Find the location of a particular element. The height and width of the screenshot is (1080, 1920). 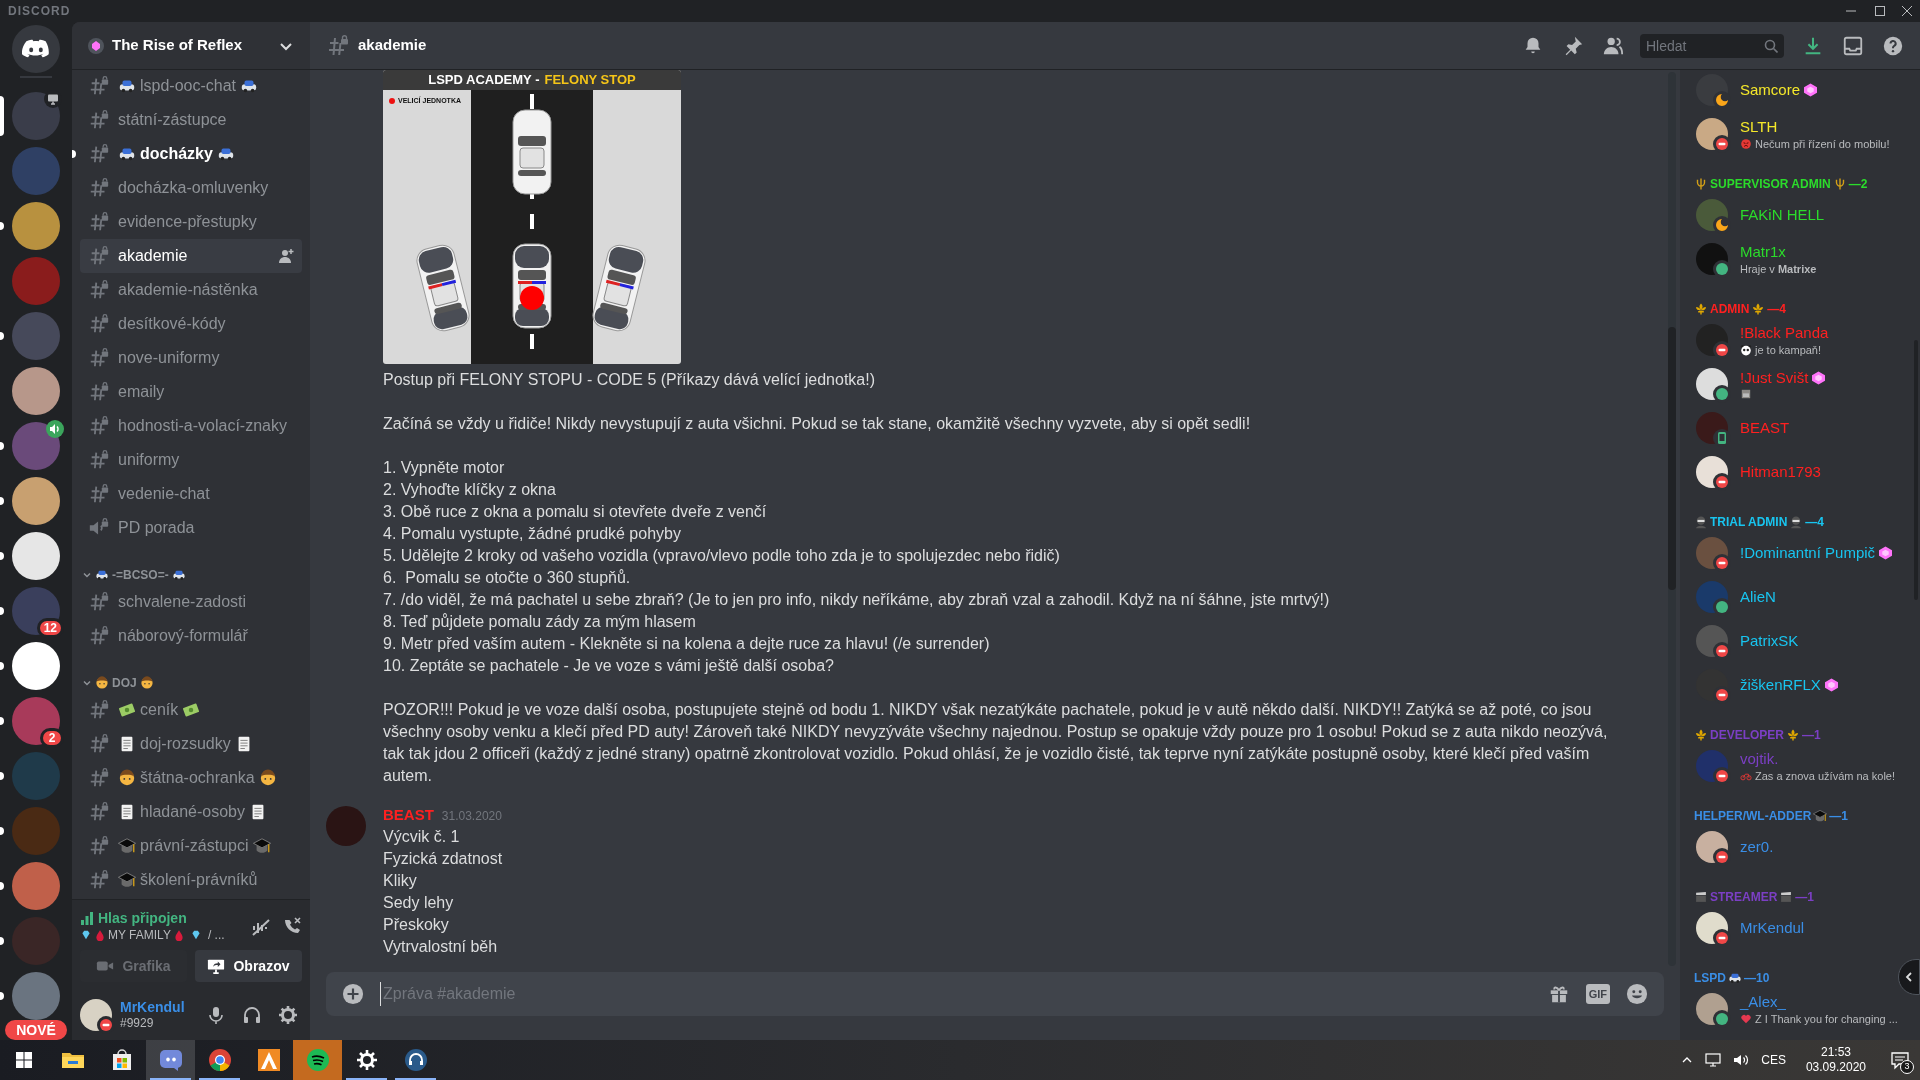

channel-name: hladané-osoby is located at coordinates (192, 812).